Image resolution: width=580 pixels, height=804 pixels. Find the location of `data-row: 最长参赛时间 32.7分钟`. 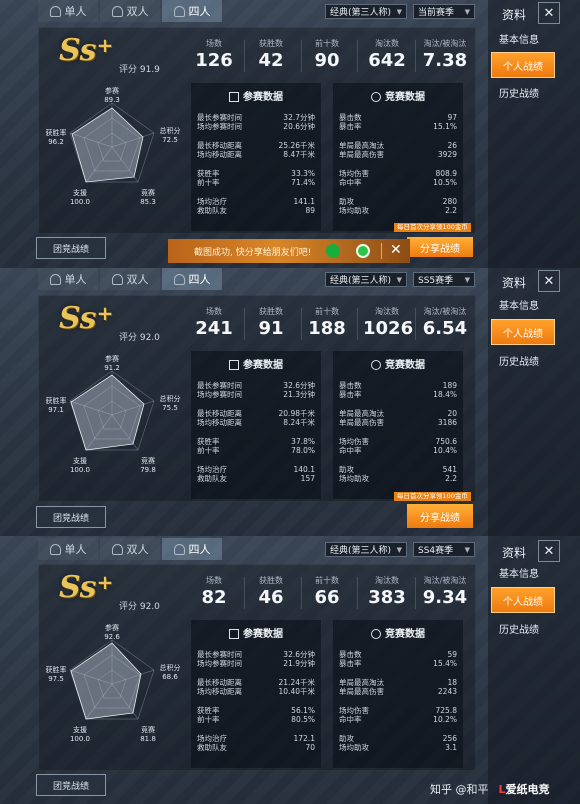

data-row: 最长参赛时间 32.7分钟 is located at coordinates (256, 117).